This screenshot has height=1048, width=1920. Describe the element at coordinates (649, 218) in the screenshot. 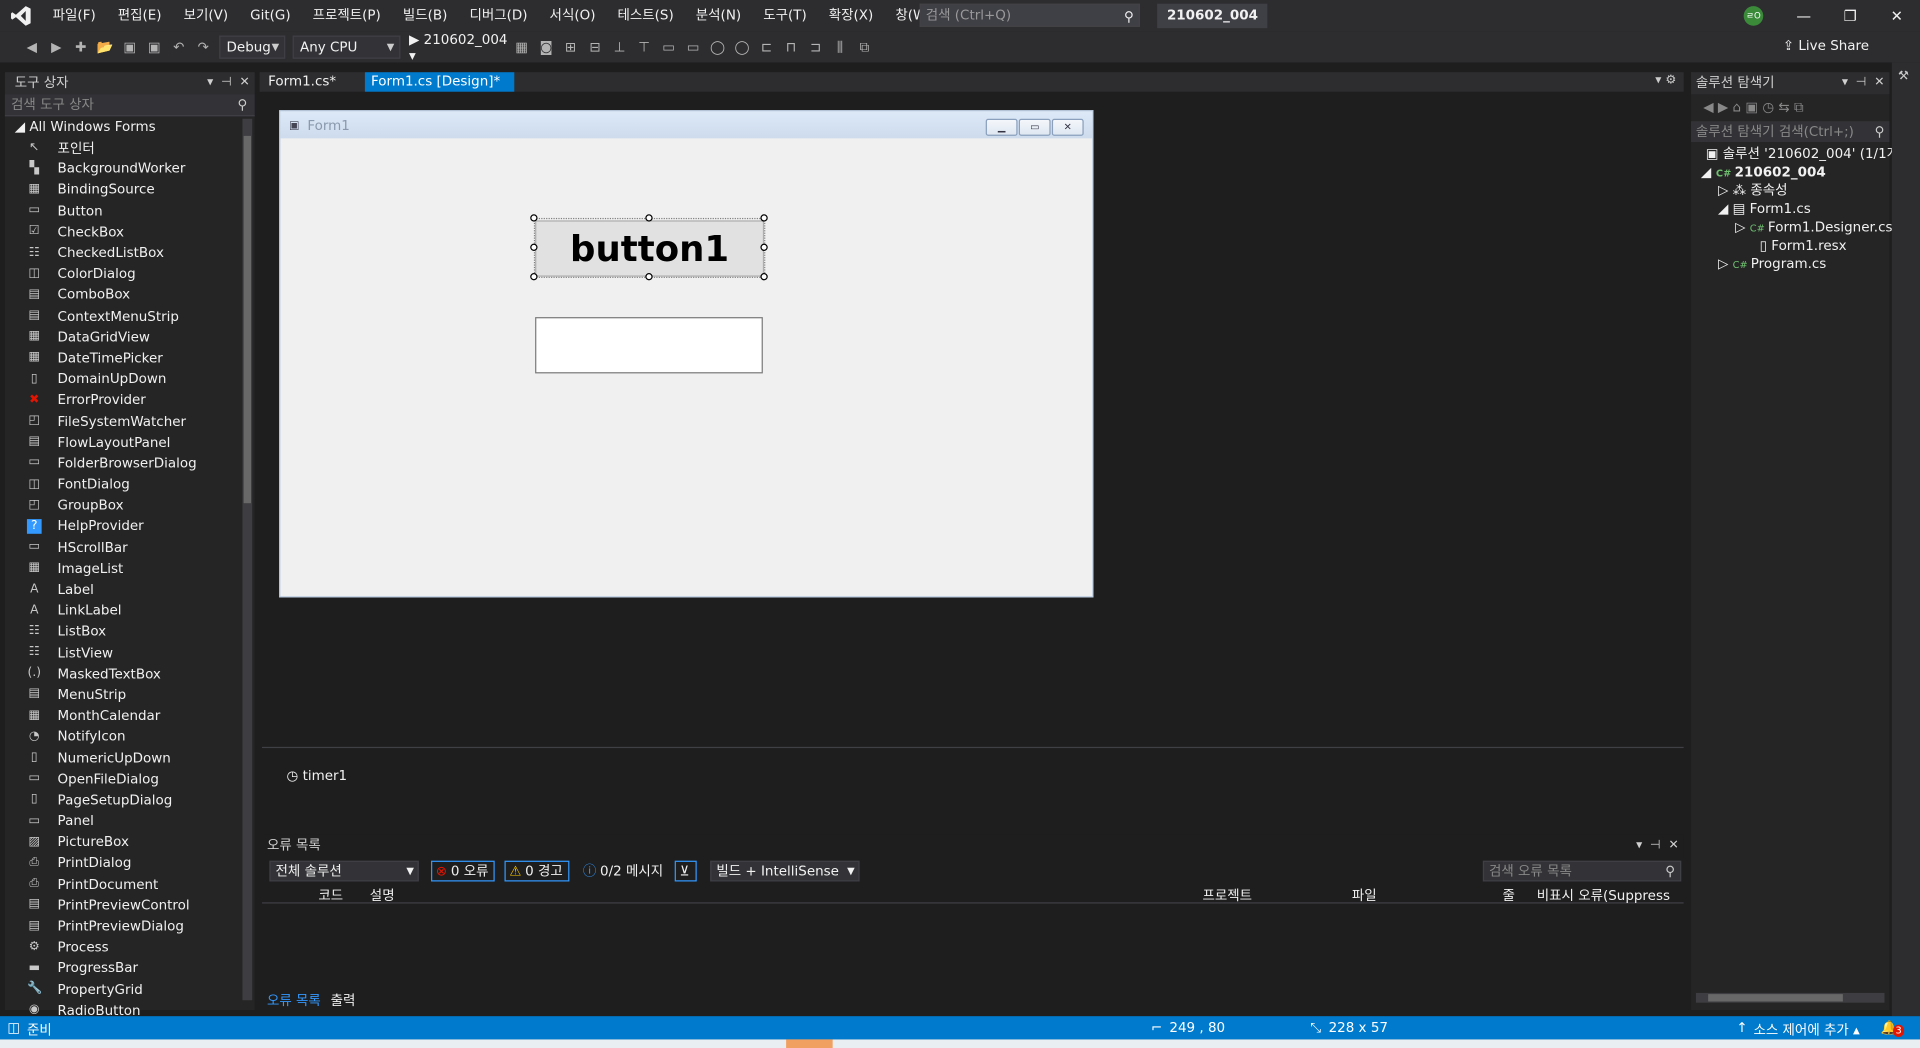

I see `resize-handle-n` at that location.